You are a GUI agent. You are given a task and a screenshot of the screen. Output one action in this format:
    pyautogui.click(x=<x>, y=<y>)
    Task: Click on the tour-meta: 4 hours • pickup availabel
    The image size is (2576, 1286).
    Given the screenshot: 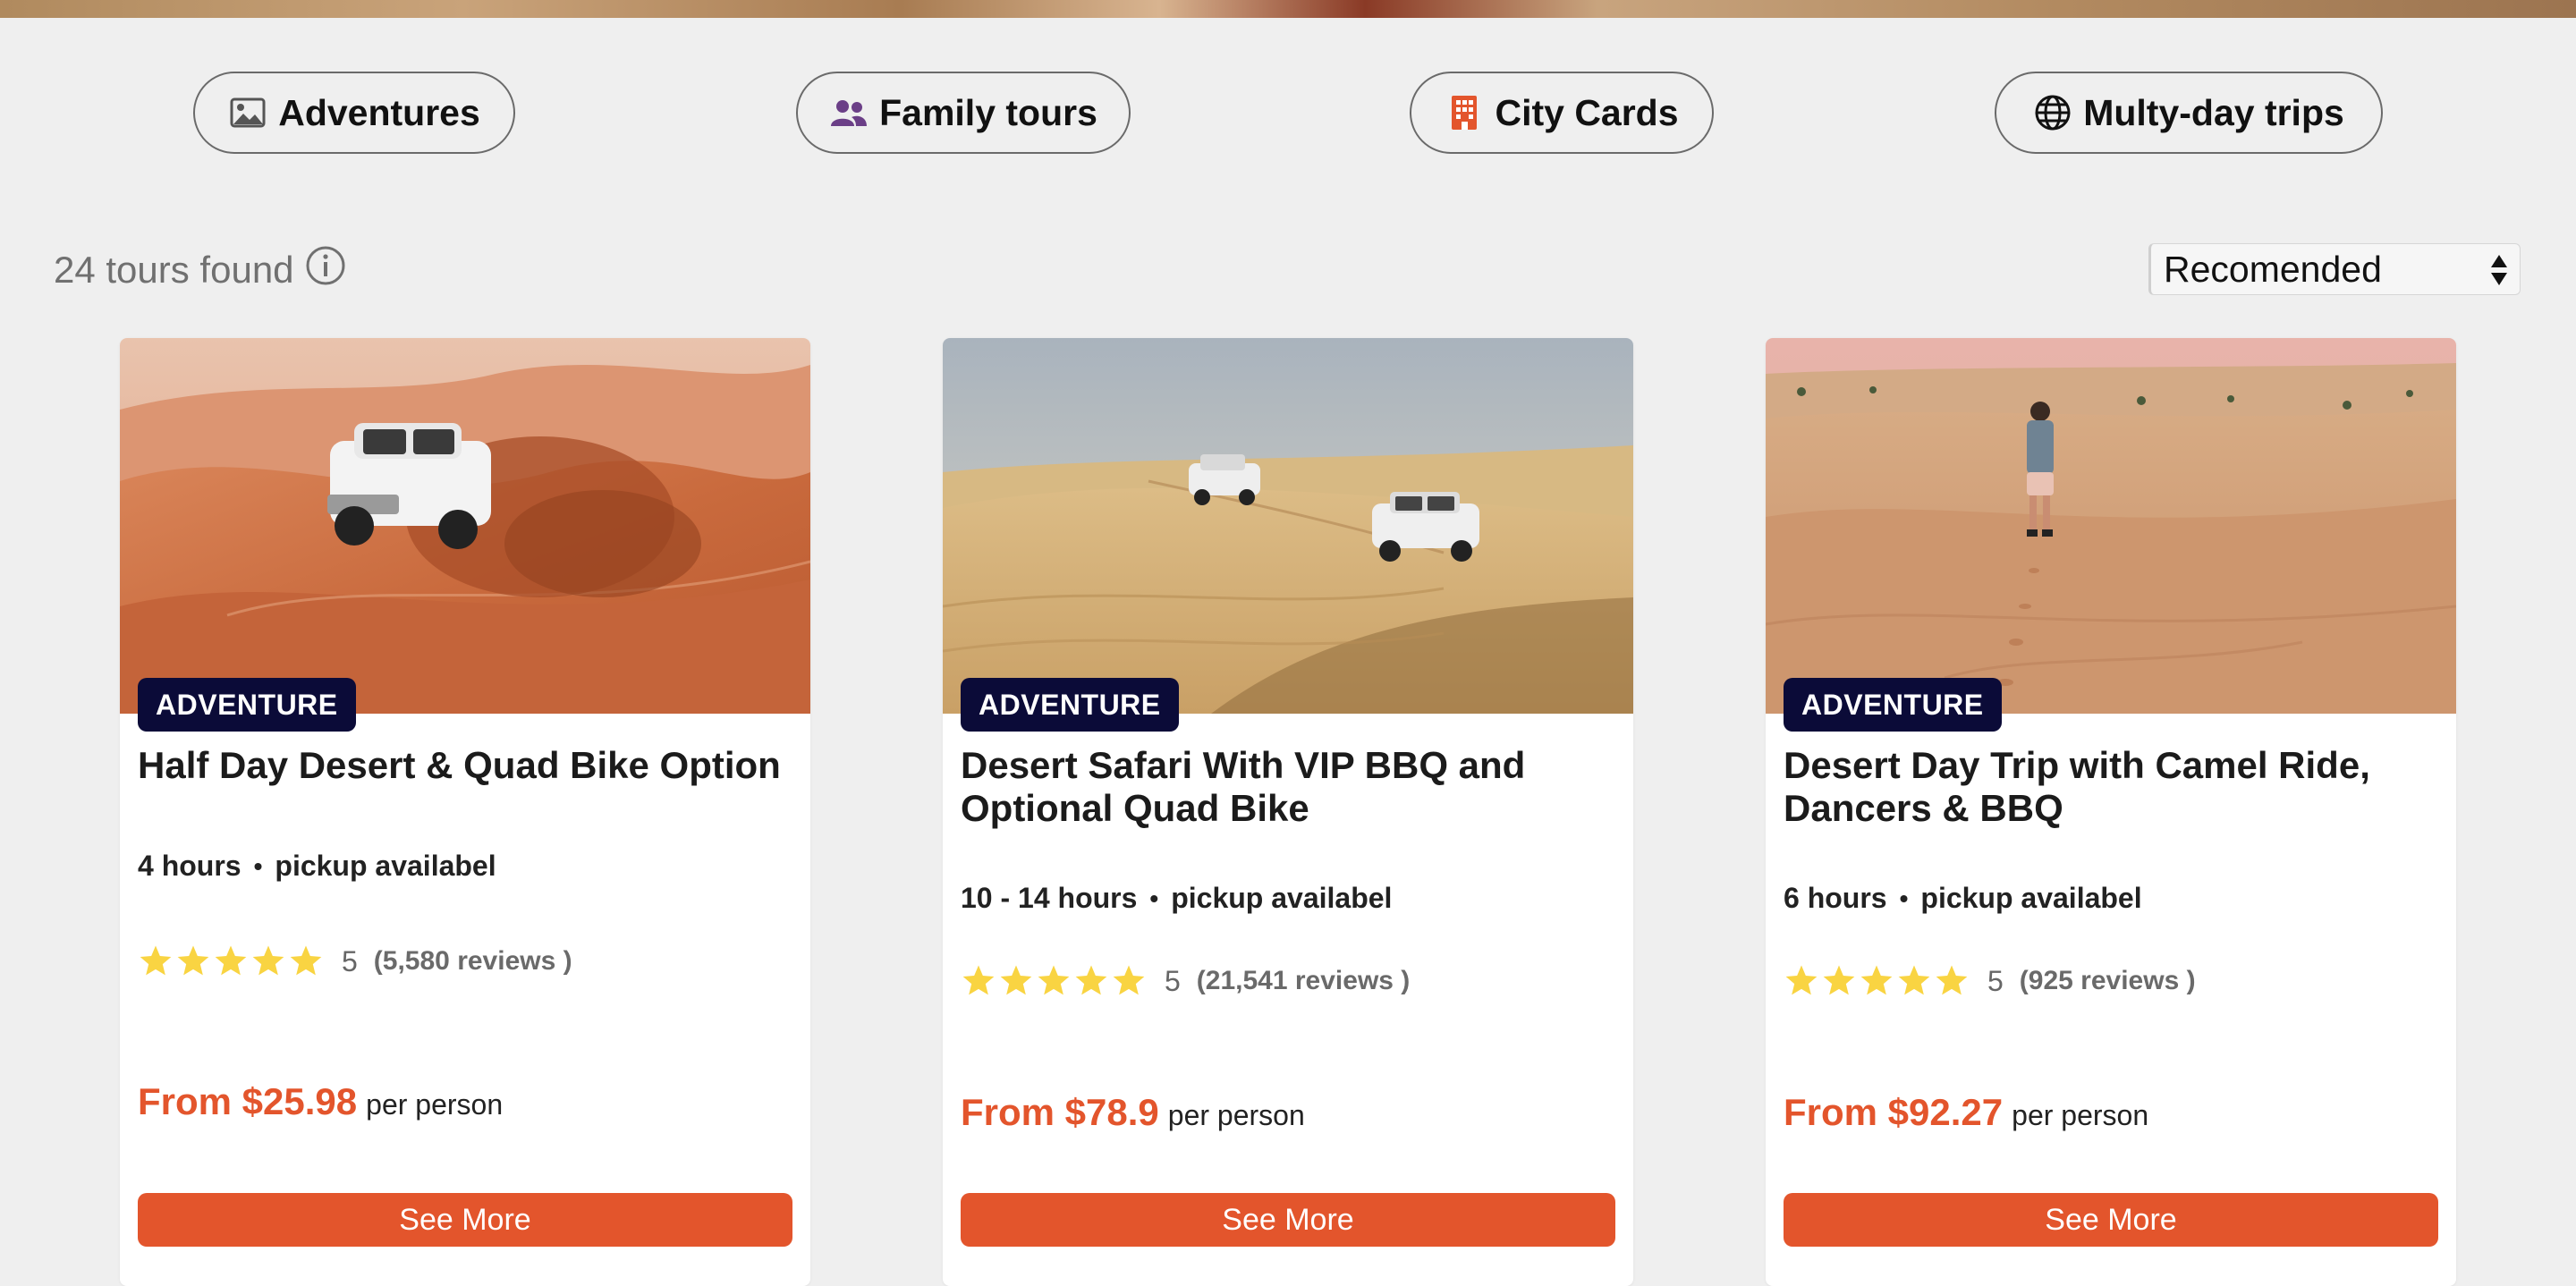 What is the action you would take?
    pyautogui.click(x=317, y=866)
    